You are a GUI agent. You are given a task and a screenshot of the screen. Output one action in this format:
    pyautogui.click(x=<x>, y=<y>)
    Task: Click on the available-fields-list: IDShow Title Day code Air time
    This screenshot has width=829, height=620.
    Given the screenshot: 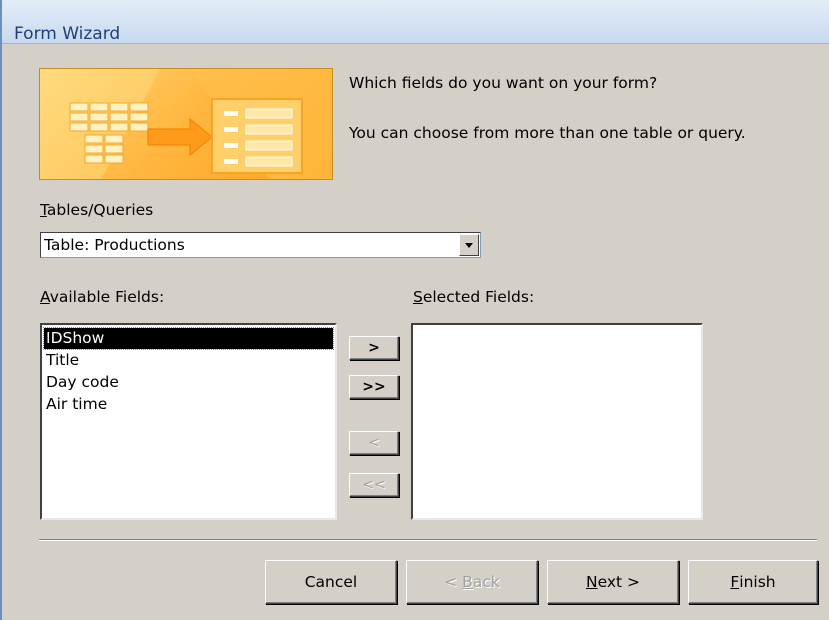 What is the action you would take?
    pyautogui.click(x=188, y=421)
    